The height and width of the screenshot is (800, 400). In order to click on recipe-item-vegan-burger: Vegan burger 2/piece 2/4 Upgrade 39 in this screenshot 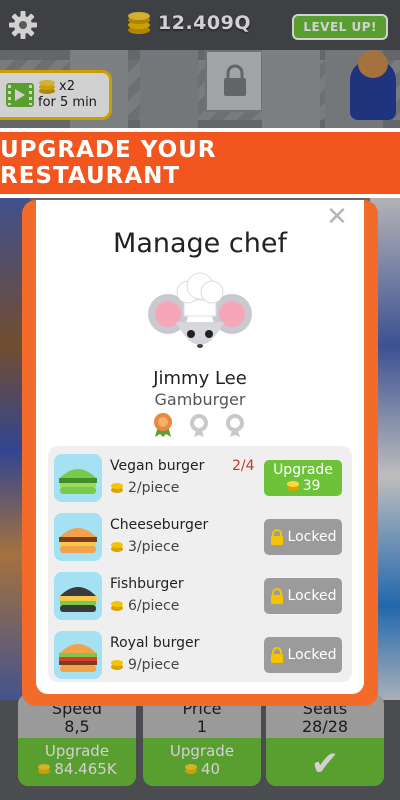, I will do `click(200, 480)`.